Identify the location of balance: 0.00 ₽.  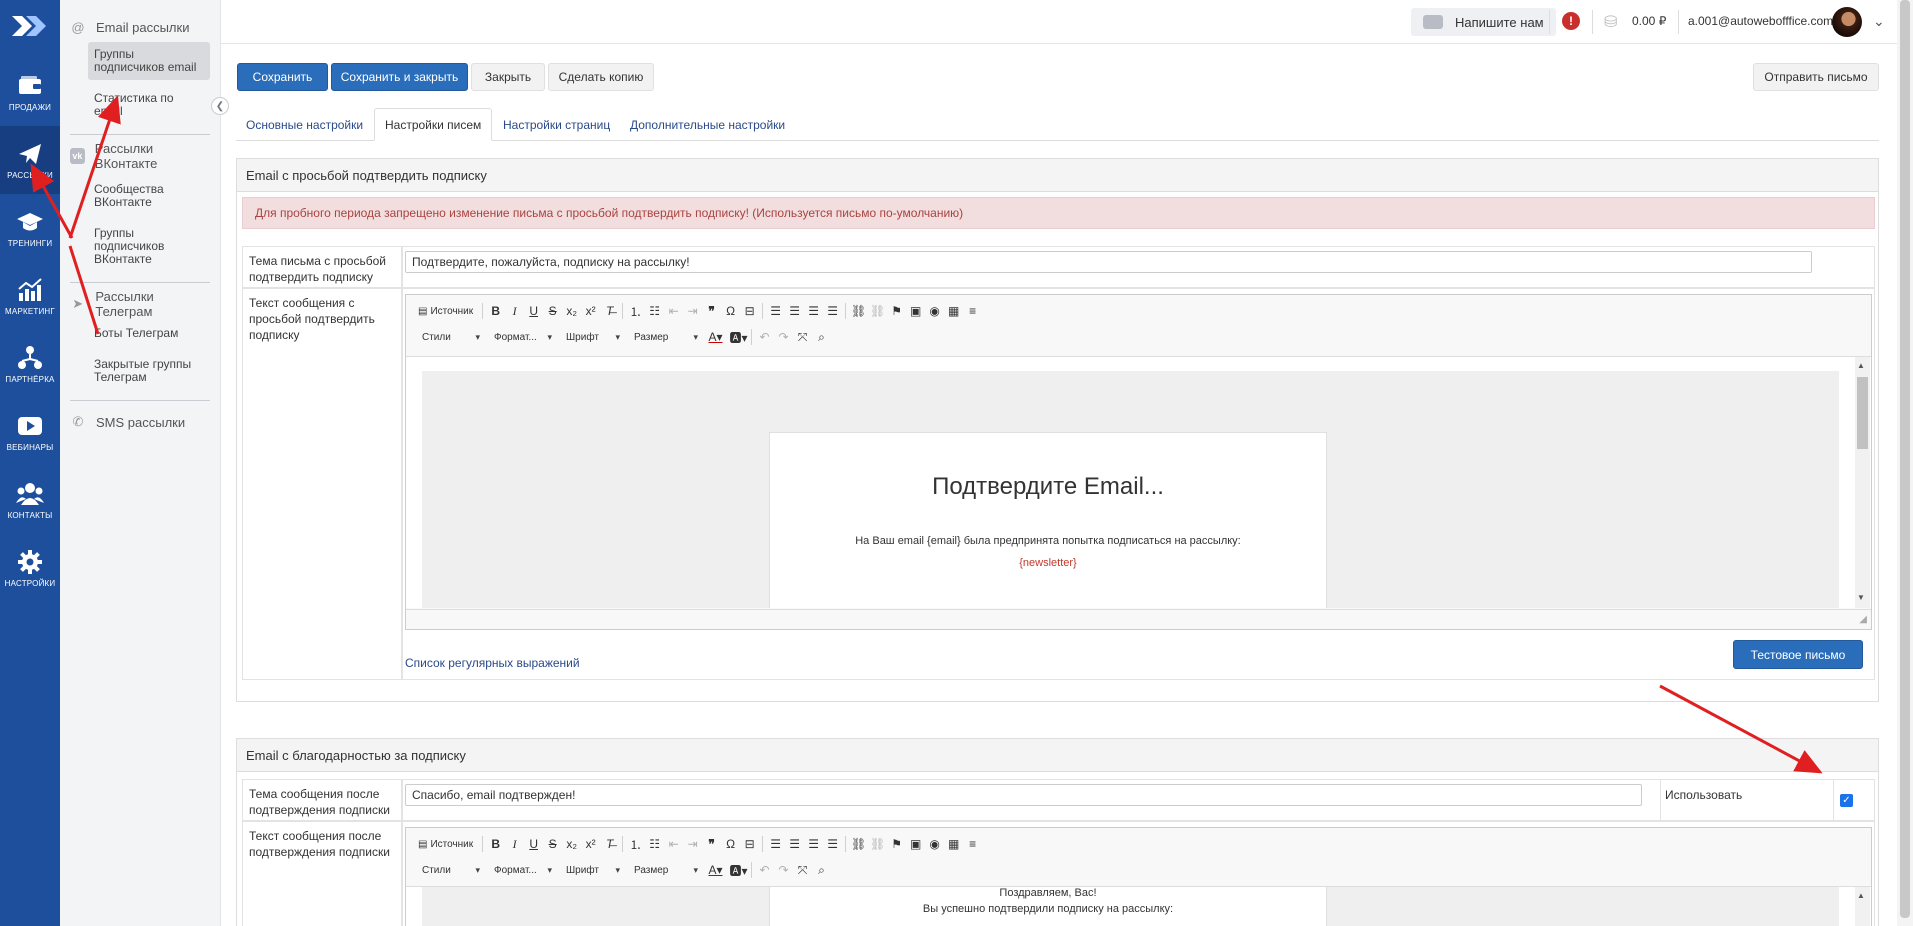
(1649, 21).